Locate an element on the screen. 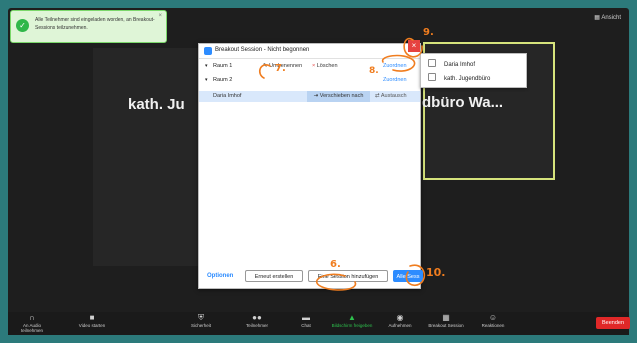 The image size is (637, 343). record-icon: ◉ is located at coordinates (400, 317).